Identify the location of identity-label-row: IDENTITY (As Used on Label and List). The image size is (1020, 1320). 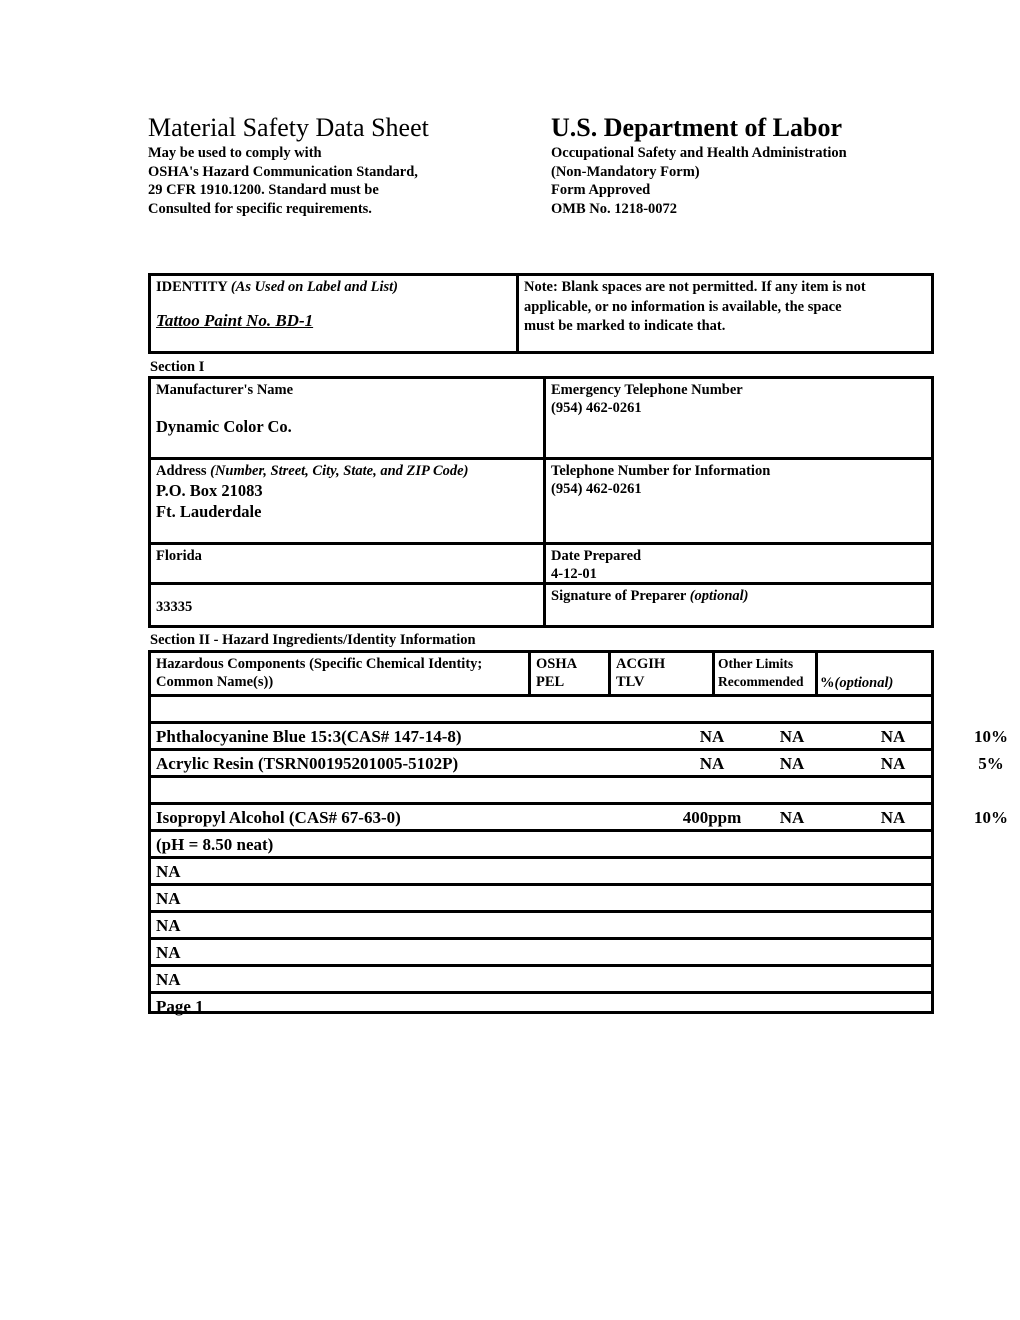
(334, 287).